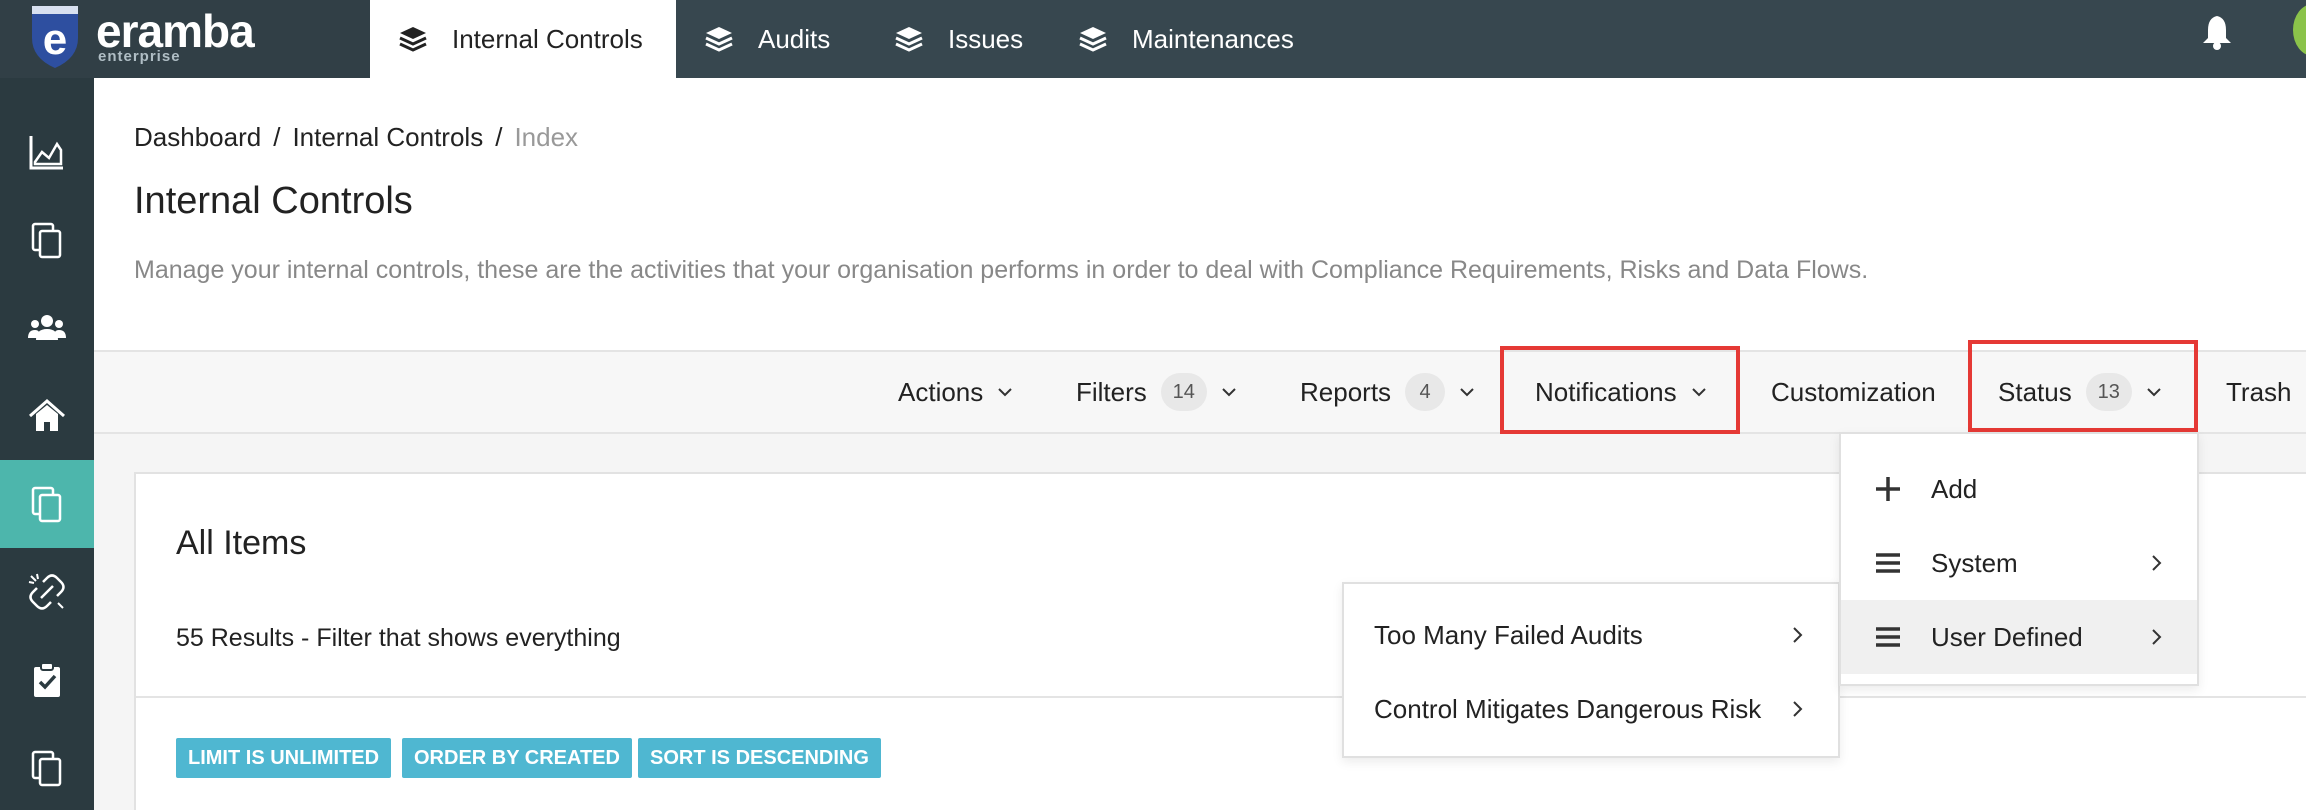  I want to click on tab-audits: Audits, so click(771, 39).